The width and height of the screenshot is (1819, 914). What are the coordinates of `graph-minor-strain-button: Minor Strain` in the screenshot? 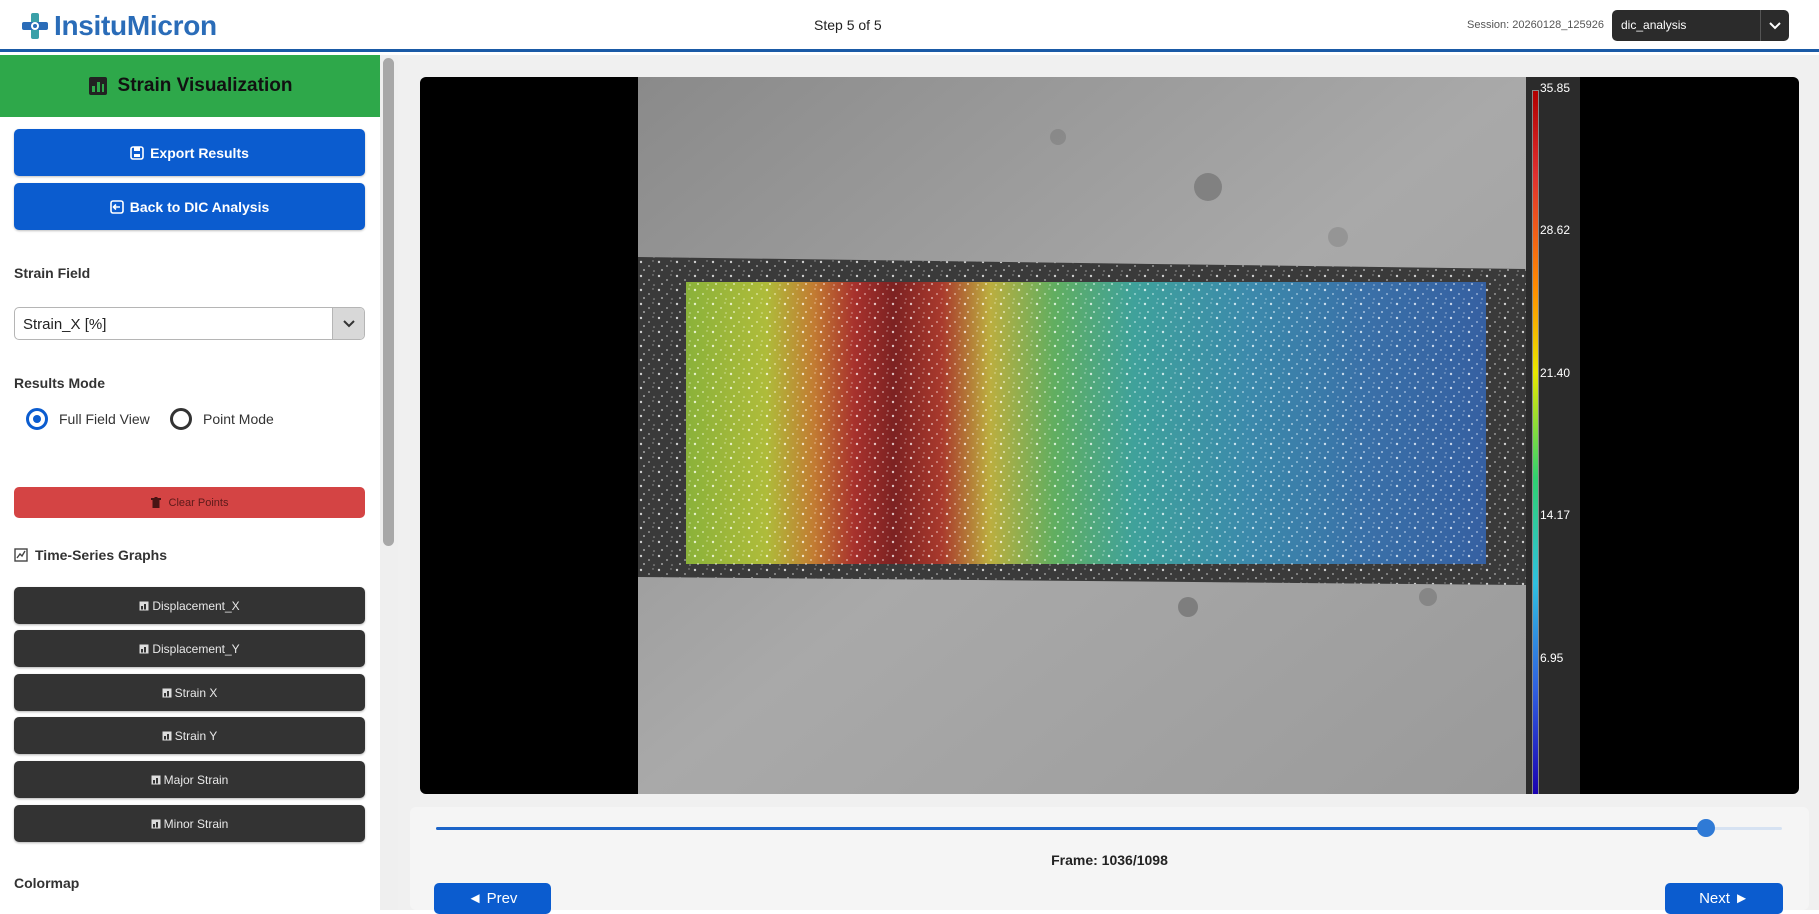 It's located at (189, 823).